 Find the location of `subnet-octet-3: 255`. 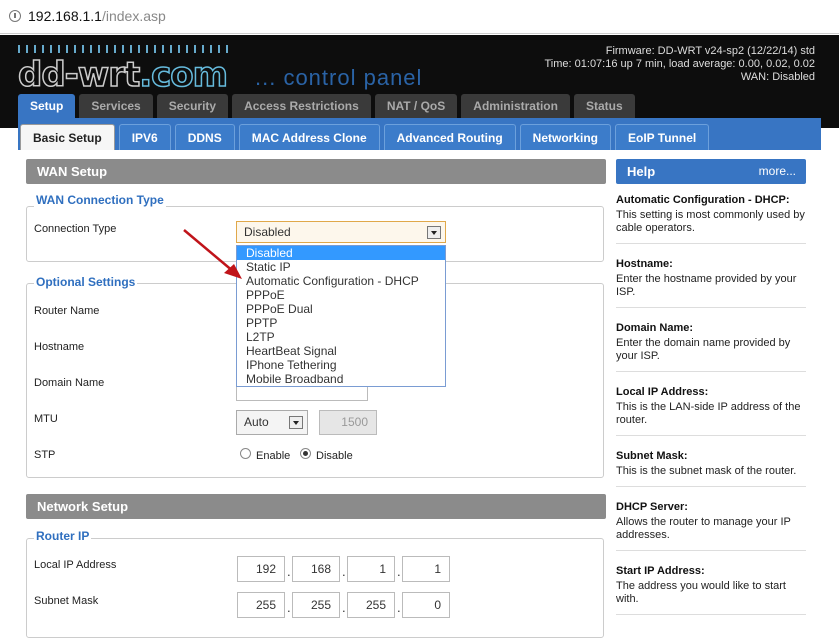

subnet-octet-3: 255 is located at coordinates (371, 605).